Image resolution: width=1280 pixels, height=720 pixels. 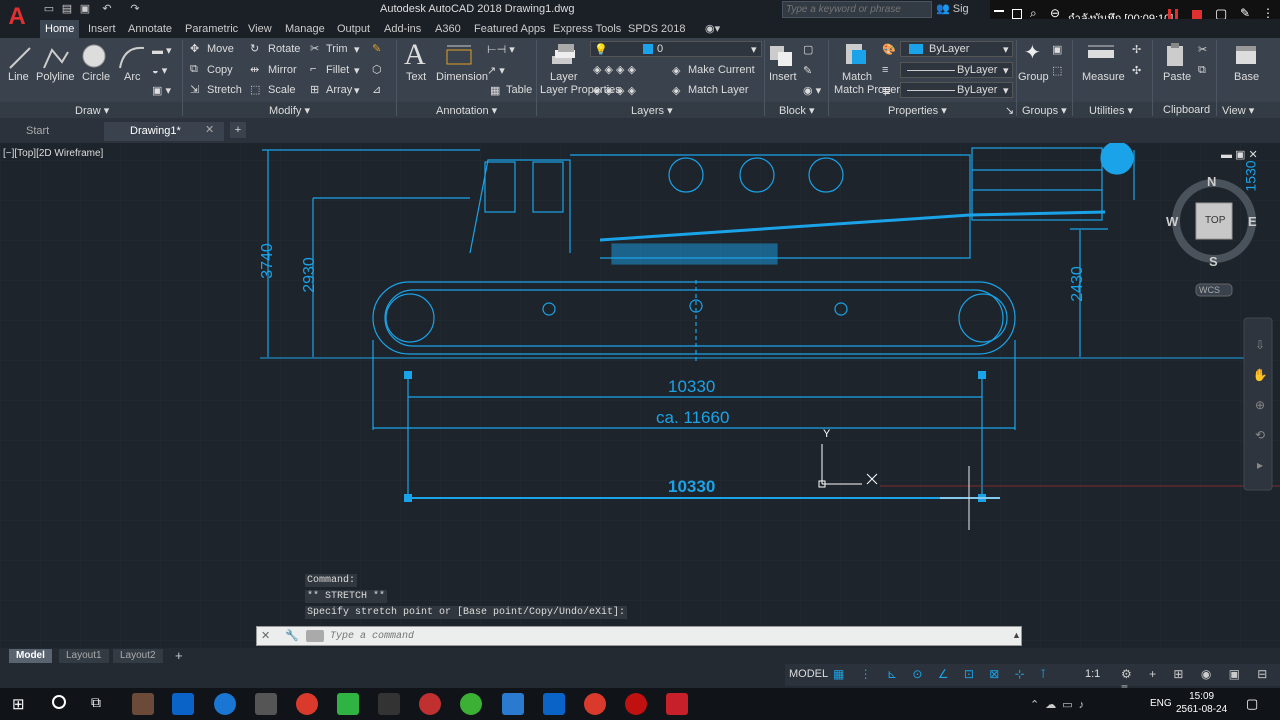 What do you see at coordinates (282, 90) in the screenshot?
I see `scale-button: Scale` at bounding box center [282, 90].